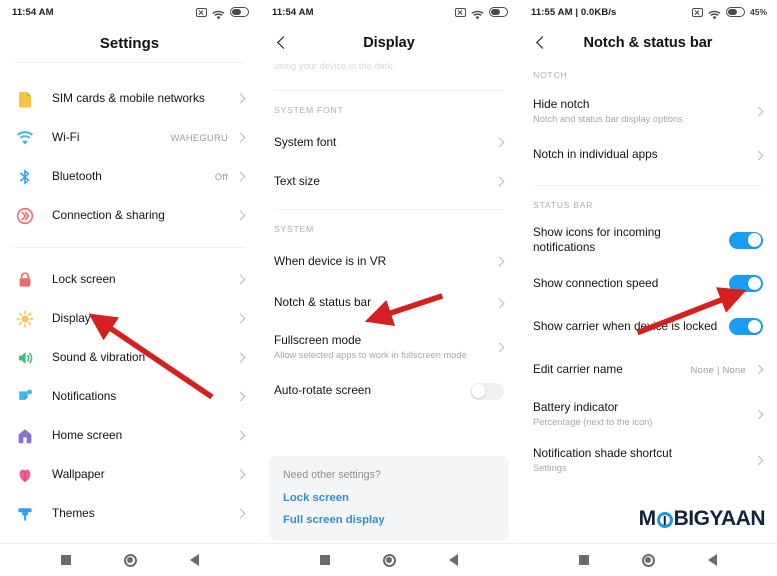  I want to click on watermark-text-after: BIGYAAN, so click(719, 518).